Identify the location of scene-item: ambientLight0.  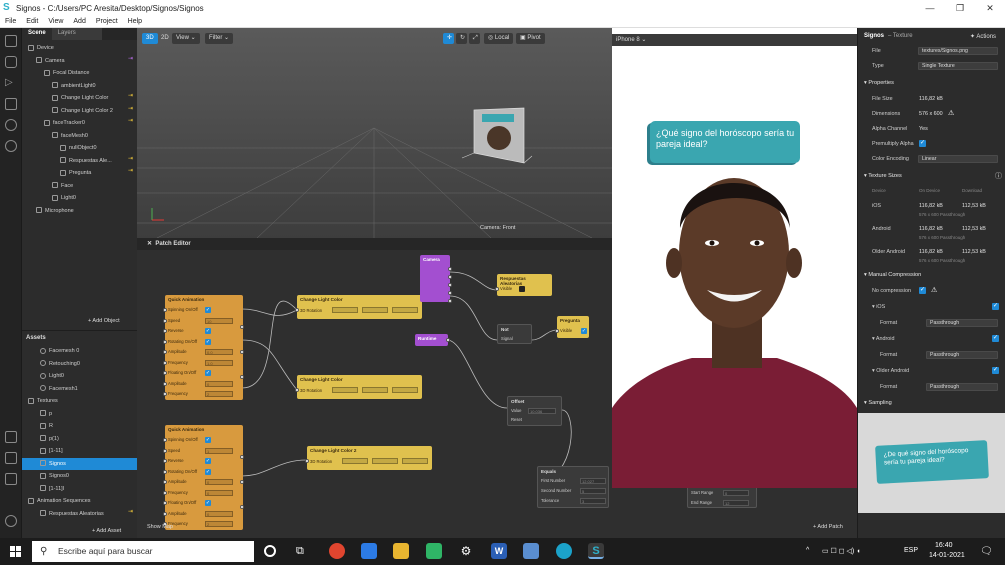
(74, 86).